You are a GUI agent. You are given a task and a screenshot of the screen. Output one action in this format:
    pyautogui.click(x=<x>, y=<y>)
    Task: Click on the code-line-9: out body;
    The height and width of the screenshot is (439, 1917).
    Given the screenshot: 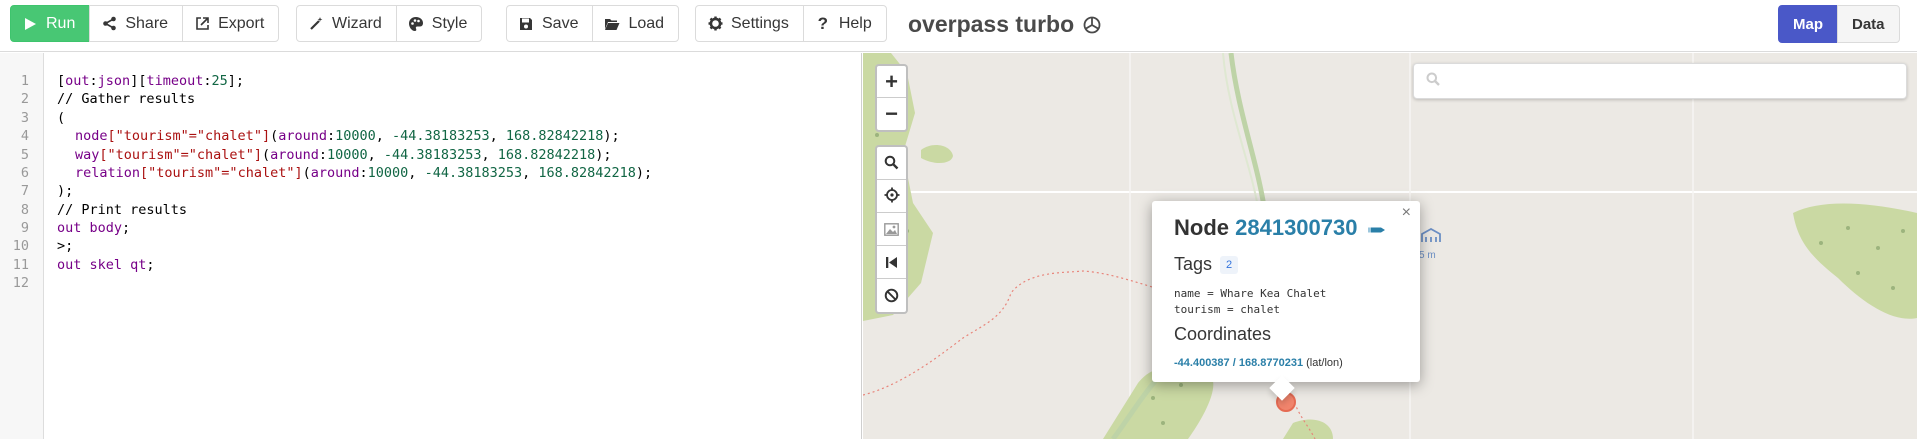 What is the action you would take?
    pyautogui.click(x=93, y=228)
    